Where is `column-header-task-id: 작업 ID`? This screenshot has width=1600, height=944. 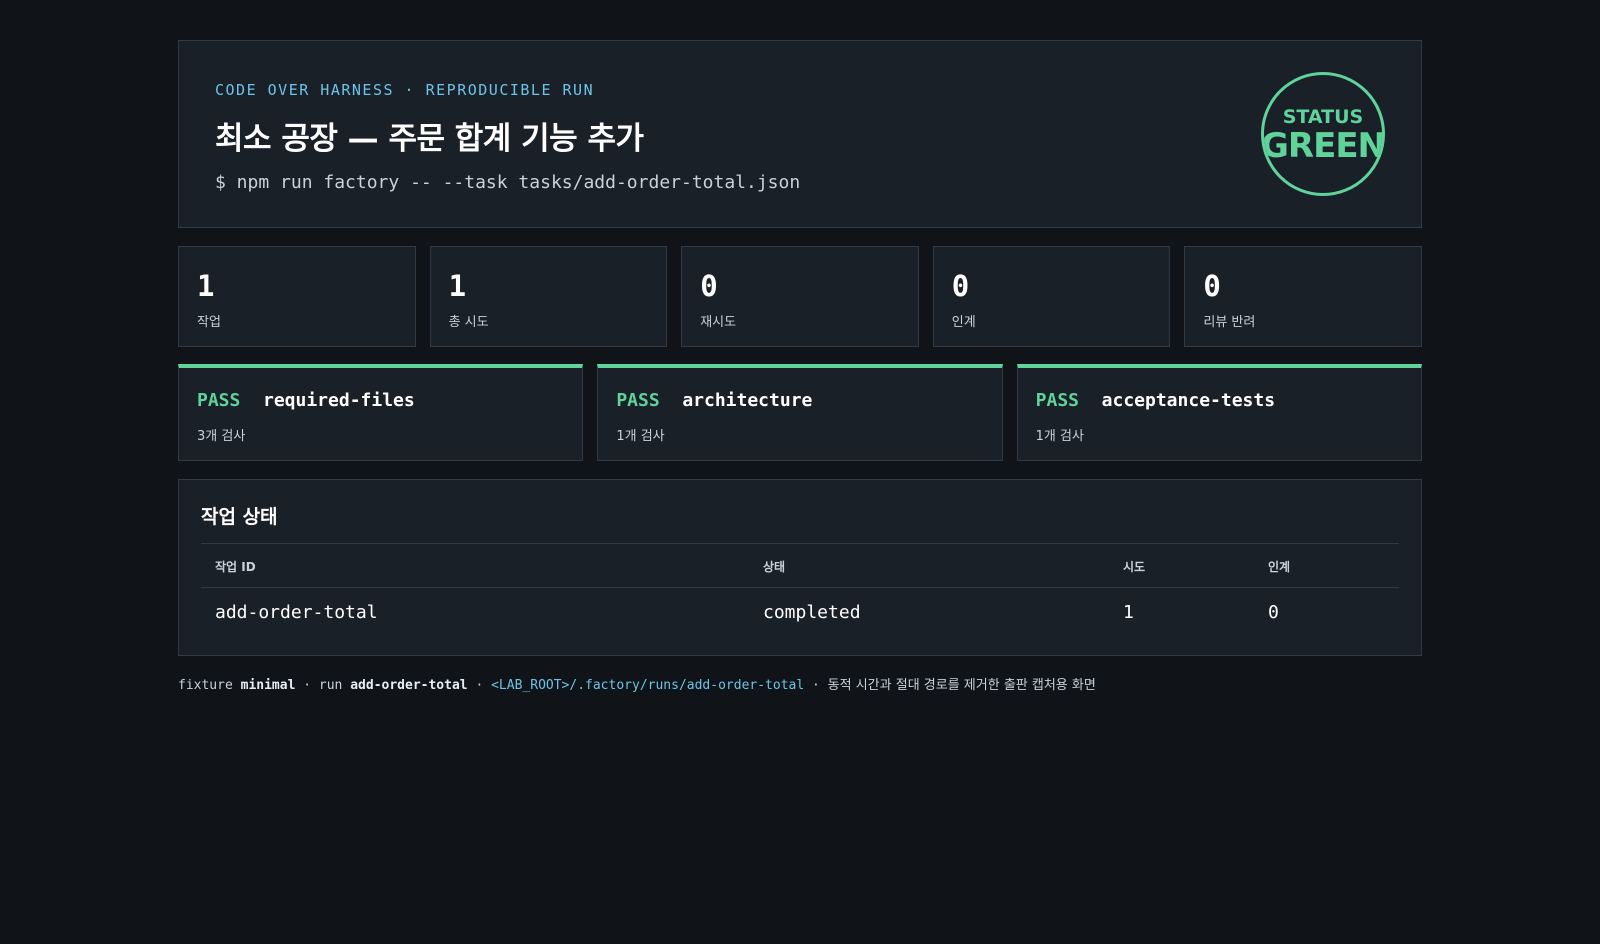 column-header-task-id: 작업 ID is located at coordinates (475, 565).